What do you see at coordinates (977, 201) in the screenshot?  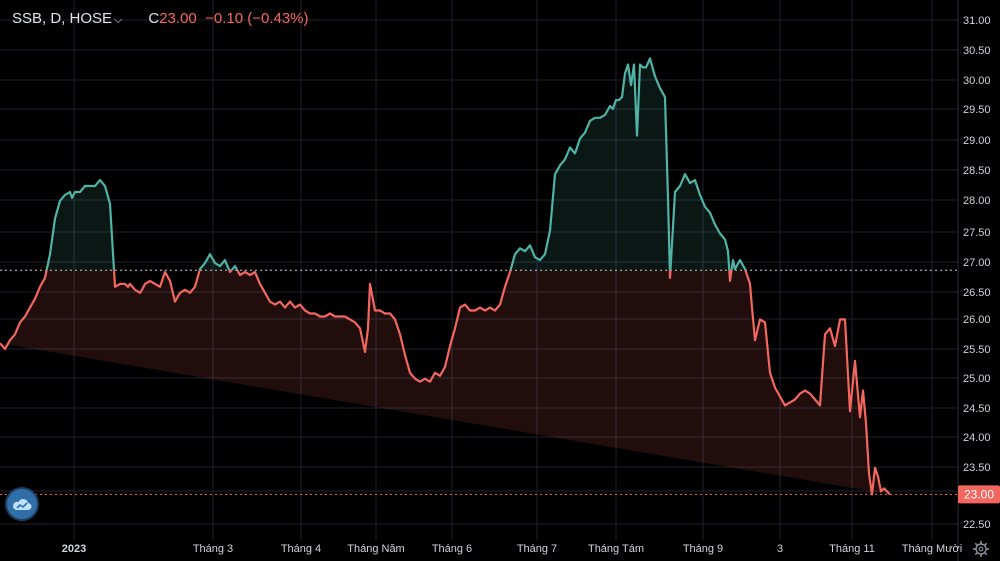 I see `price-tick-label: 28.00` at bounding box center [977, 201].